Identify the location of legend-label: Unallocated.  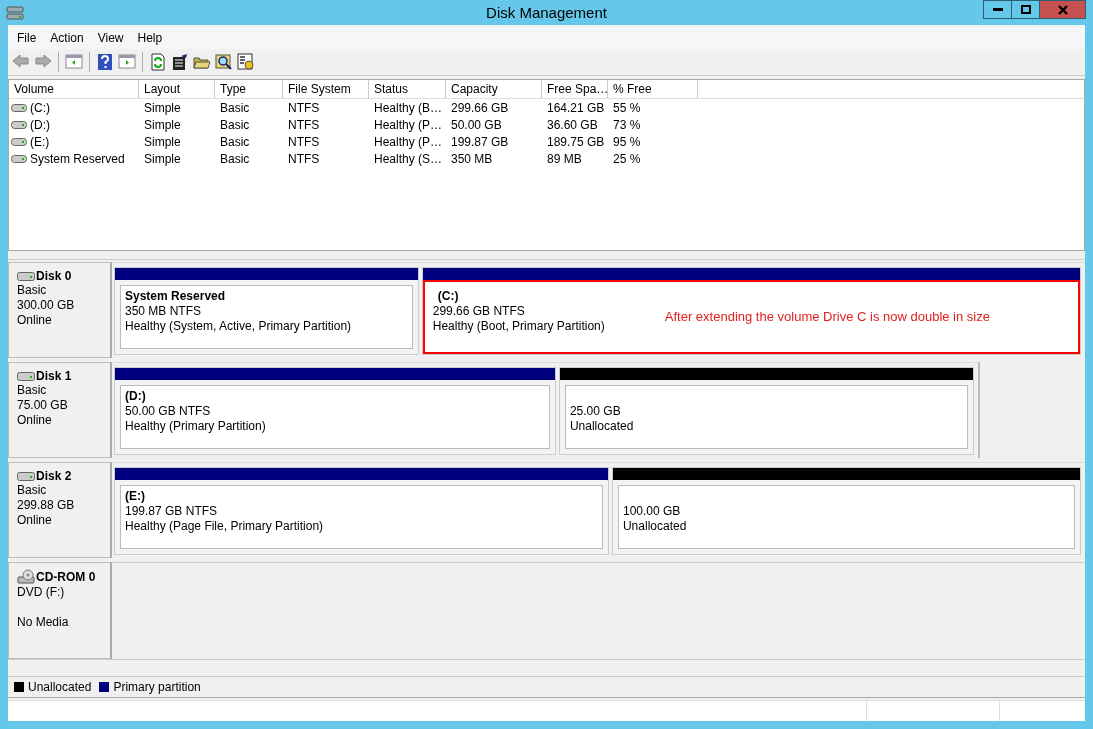
(60, 687).